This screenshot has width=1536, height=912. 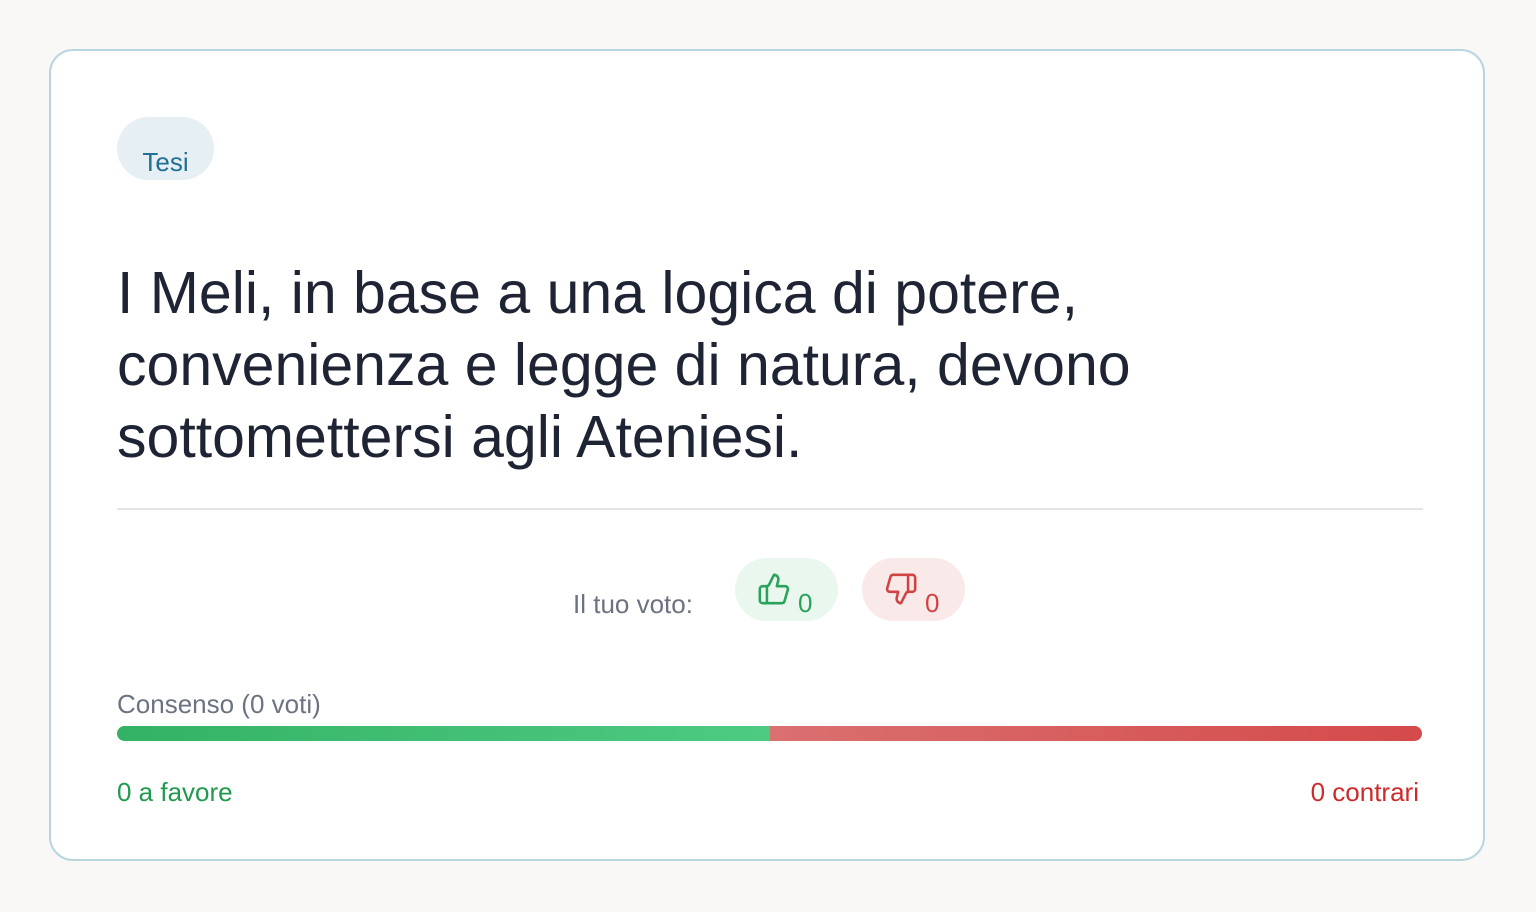 I want to click on consensus-bar, so click(x=769, y=733).